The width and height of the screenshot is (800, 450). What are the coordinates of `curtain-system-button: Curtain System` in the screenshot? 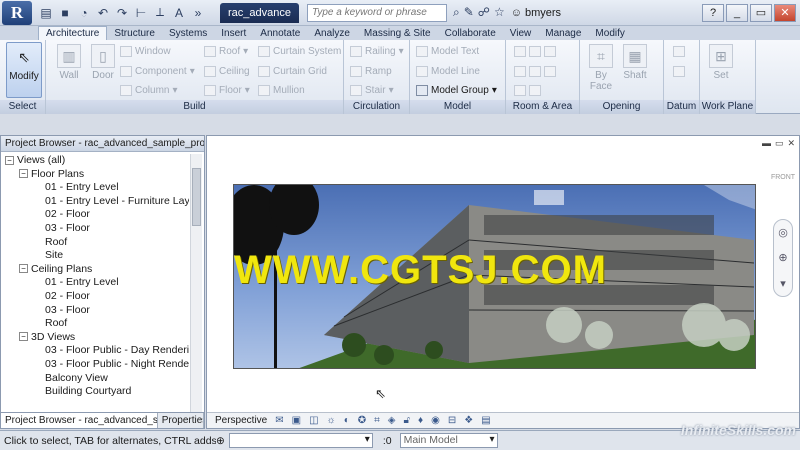 It's located at (299, 51).